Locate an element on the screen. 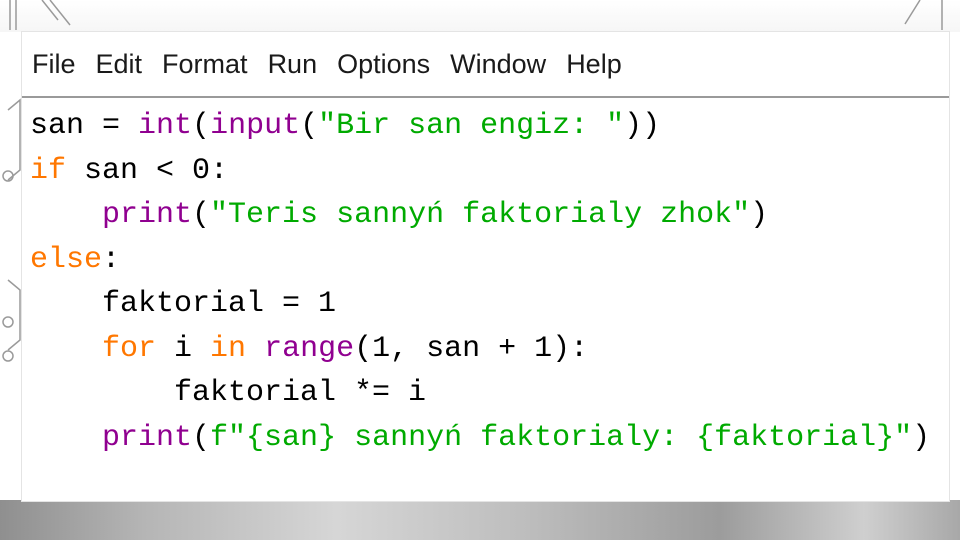 The image size is (960, 540). menu-file: File is located at coordinates (54, 64).